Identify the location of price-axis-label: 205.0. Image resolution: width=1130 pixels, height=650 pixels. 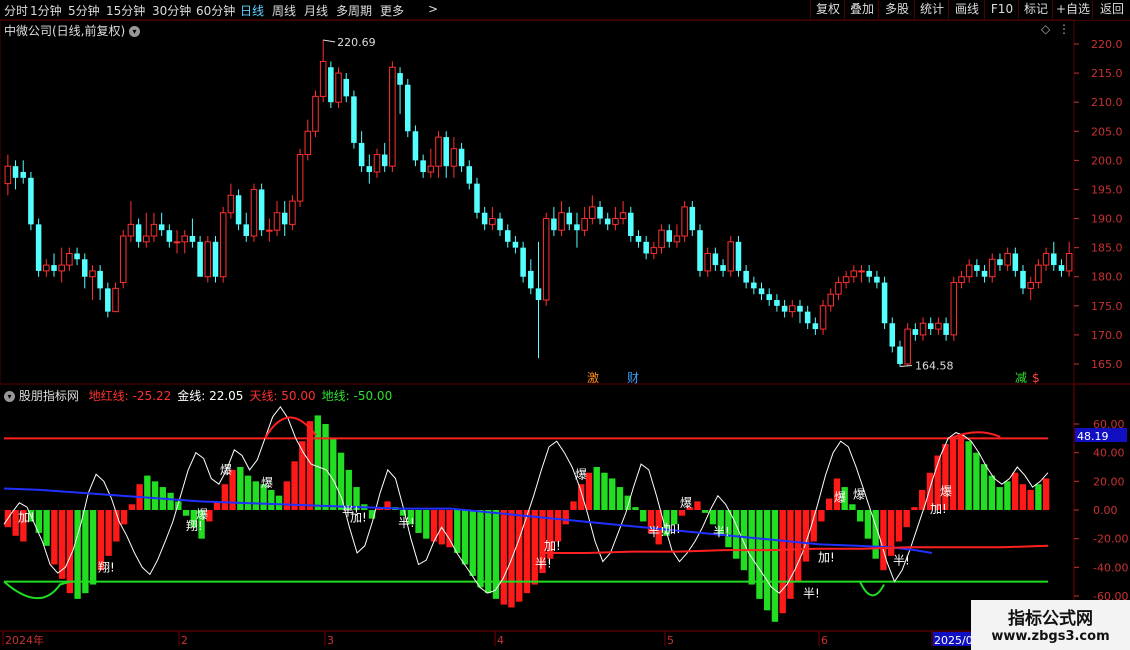
(1107, 131).